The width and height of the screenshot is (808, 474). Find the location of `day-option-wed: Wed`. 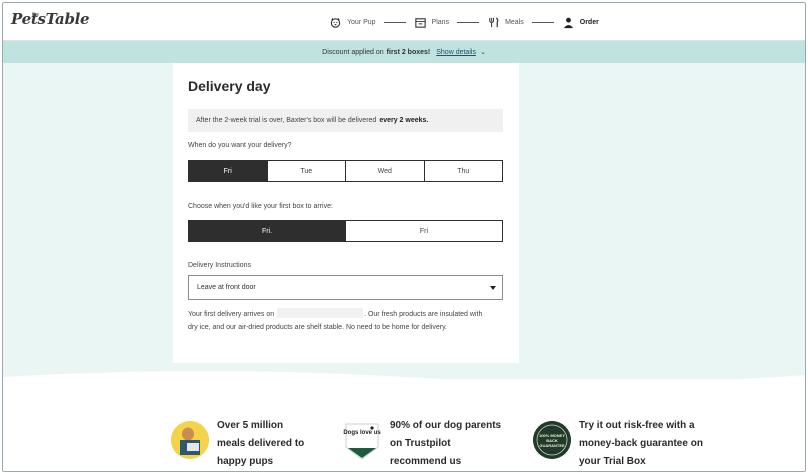

day-option-wed: Wed is located at coordinates (385, 171).